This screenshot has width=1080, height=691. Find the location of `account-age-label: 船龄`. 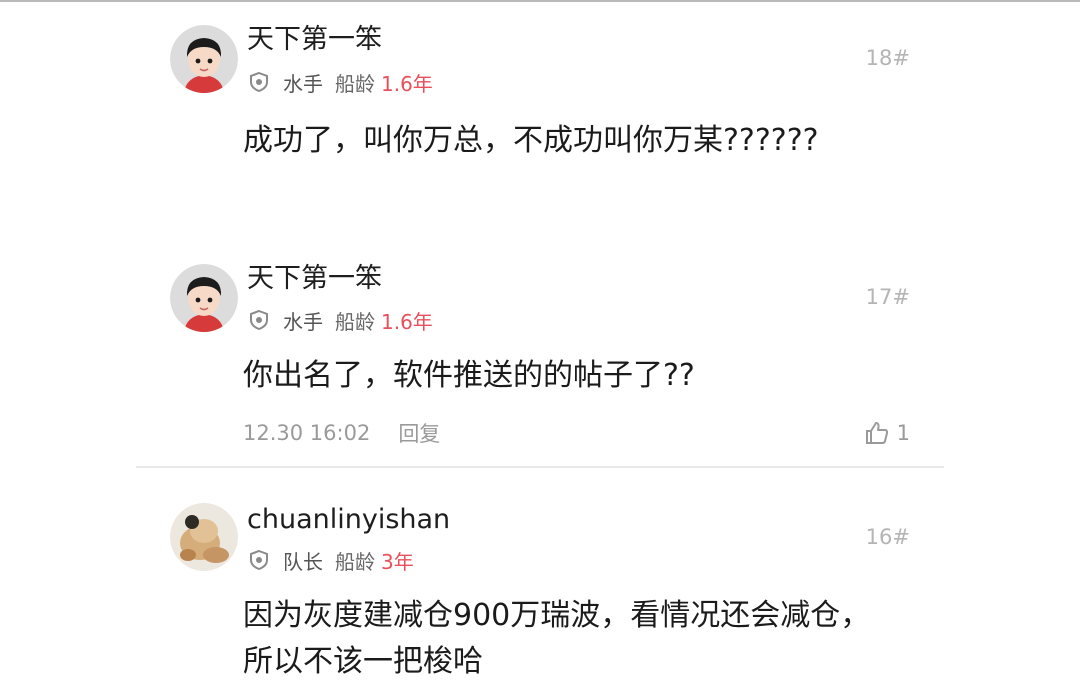

account-age-label: 船龄 is located at coordinates (355, 561).